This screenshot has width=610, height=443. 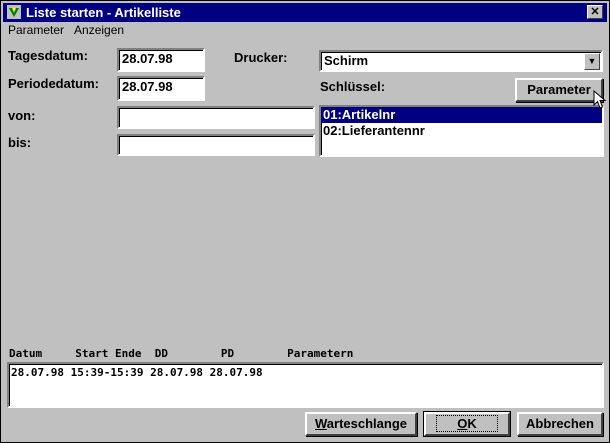 I want to click on close-button: ✕, so click(x=595, y=12).